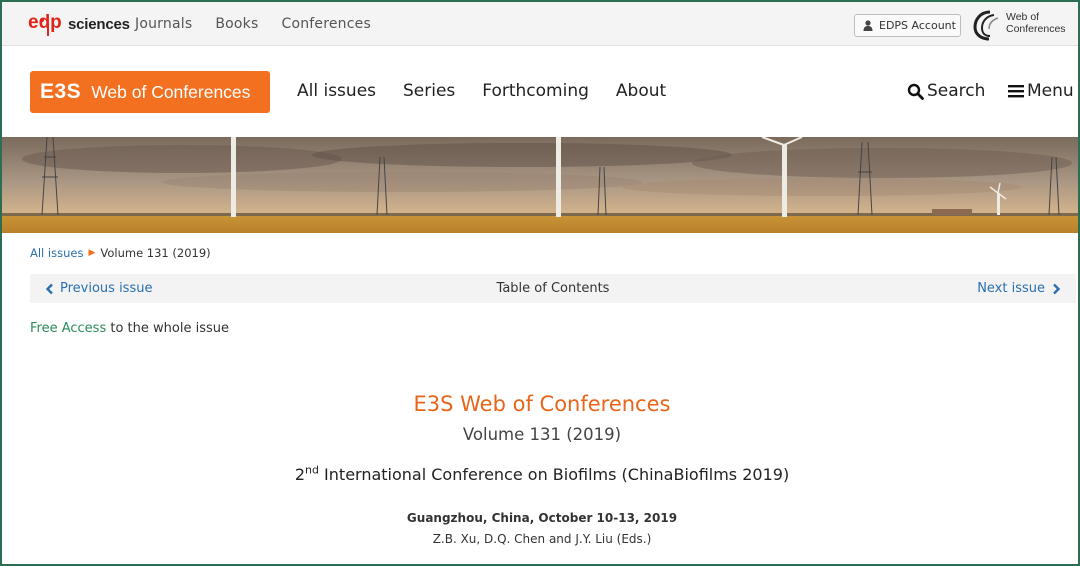 The image size is (1080, 566). What do you see at coordinates (171, 91) in the screenshot?
I see `brand-long: Web of Conferences` at bounding box center [171, 91].